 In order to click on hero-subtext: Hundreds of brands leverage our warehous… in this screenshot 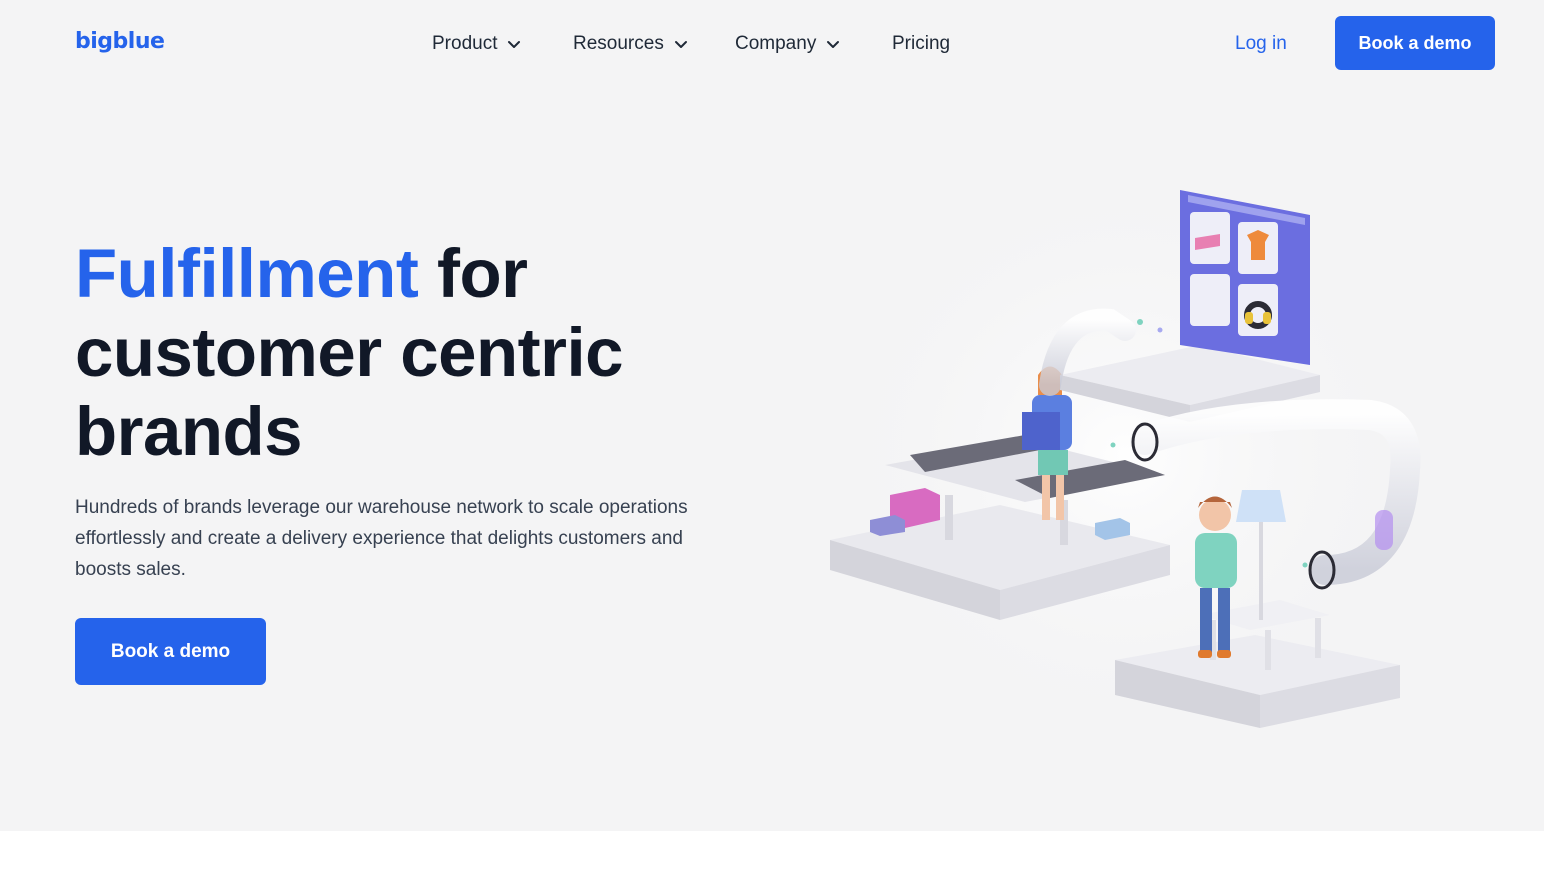, I will do `click(381, 538)`.